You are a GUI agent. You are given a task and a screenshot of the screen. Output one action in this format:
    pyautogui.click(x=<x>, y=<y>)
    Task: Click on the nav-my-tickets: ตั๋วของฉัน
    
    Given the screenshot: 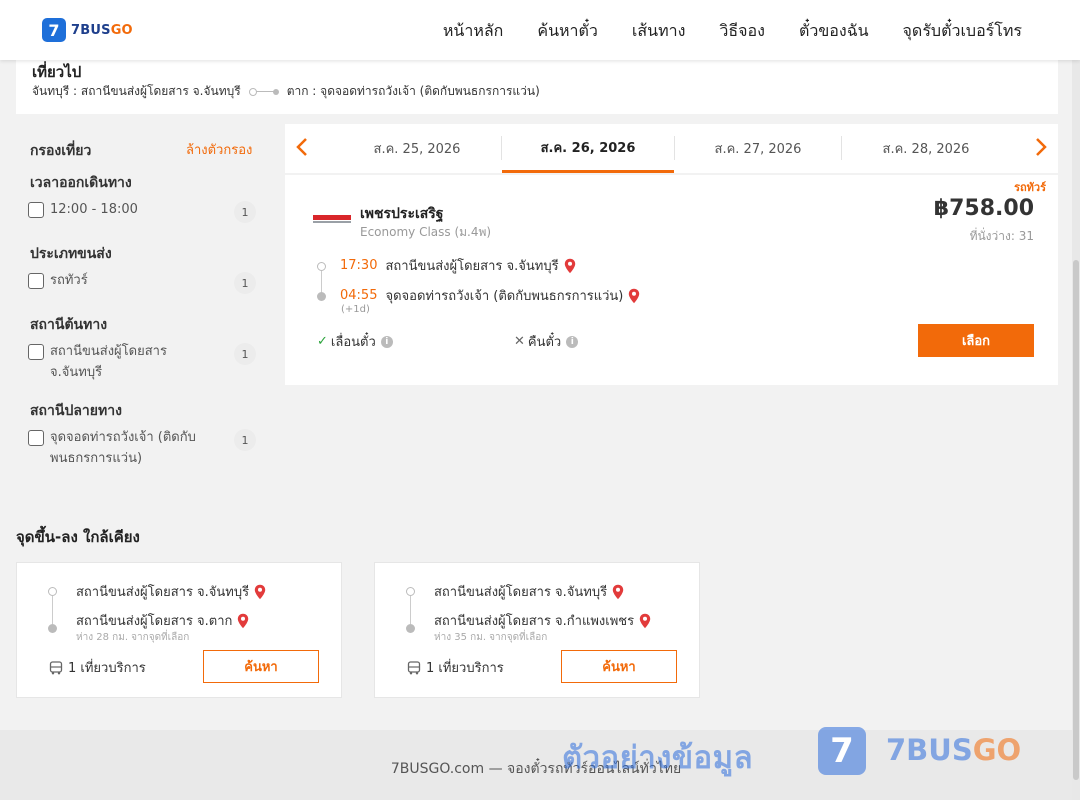 What is the action you would take?
    pyautogui.click(x=834, y=31)
    